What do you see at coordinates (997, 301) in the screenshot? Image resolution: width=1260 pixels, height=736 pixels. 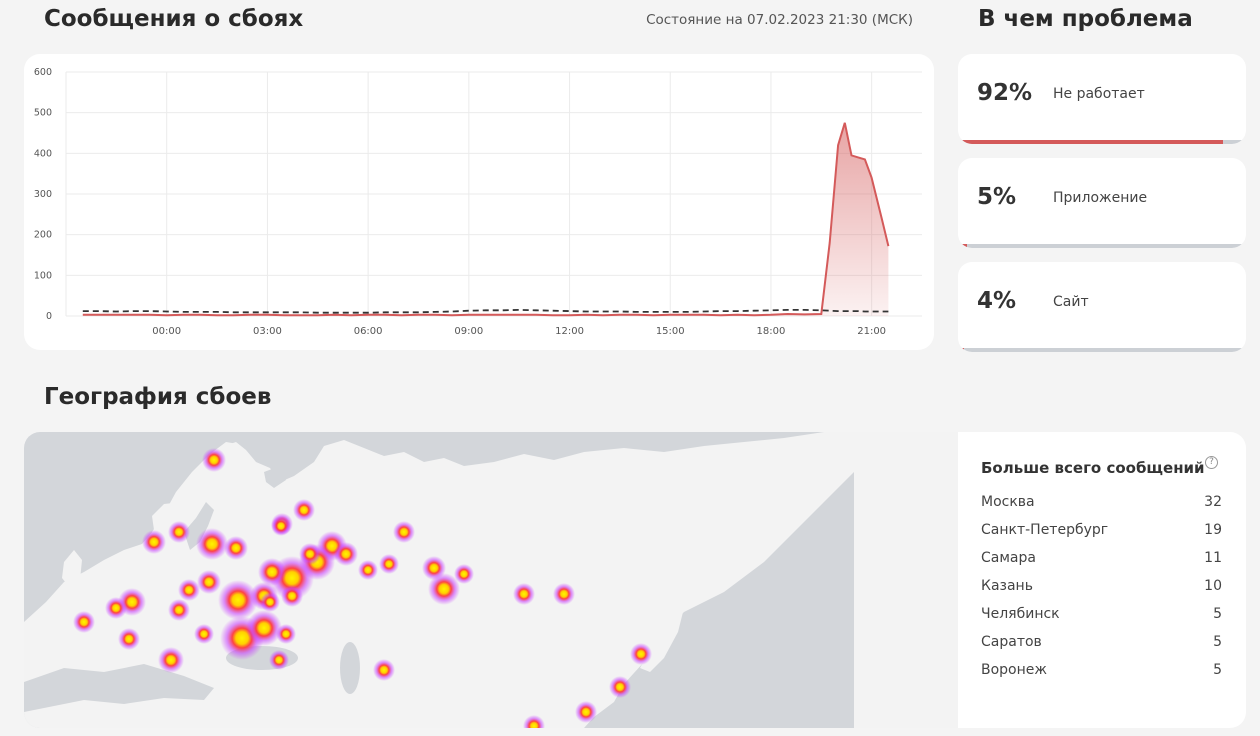 I see `problem-percent: 4%` at bounding box center [997, 301].